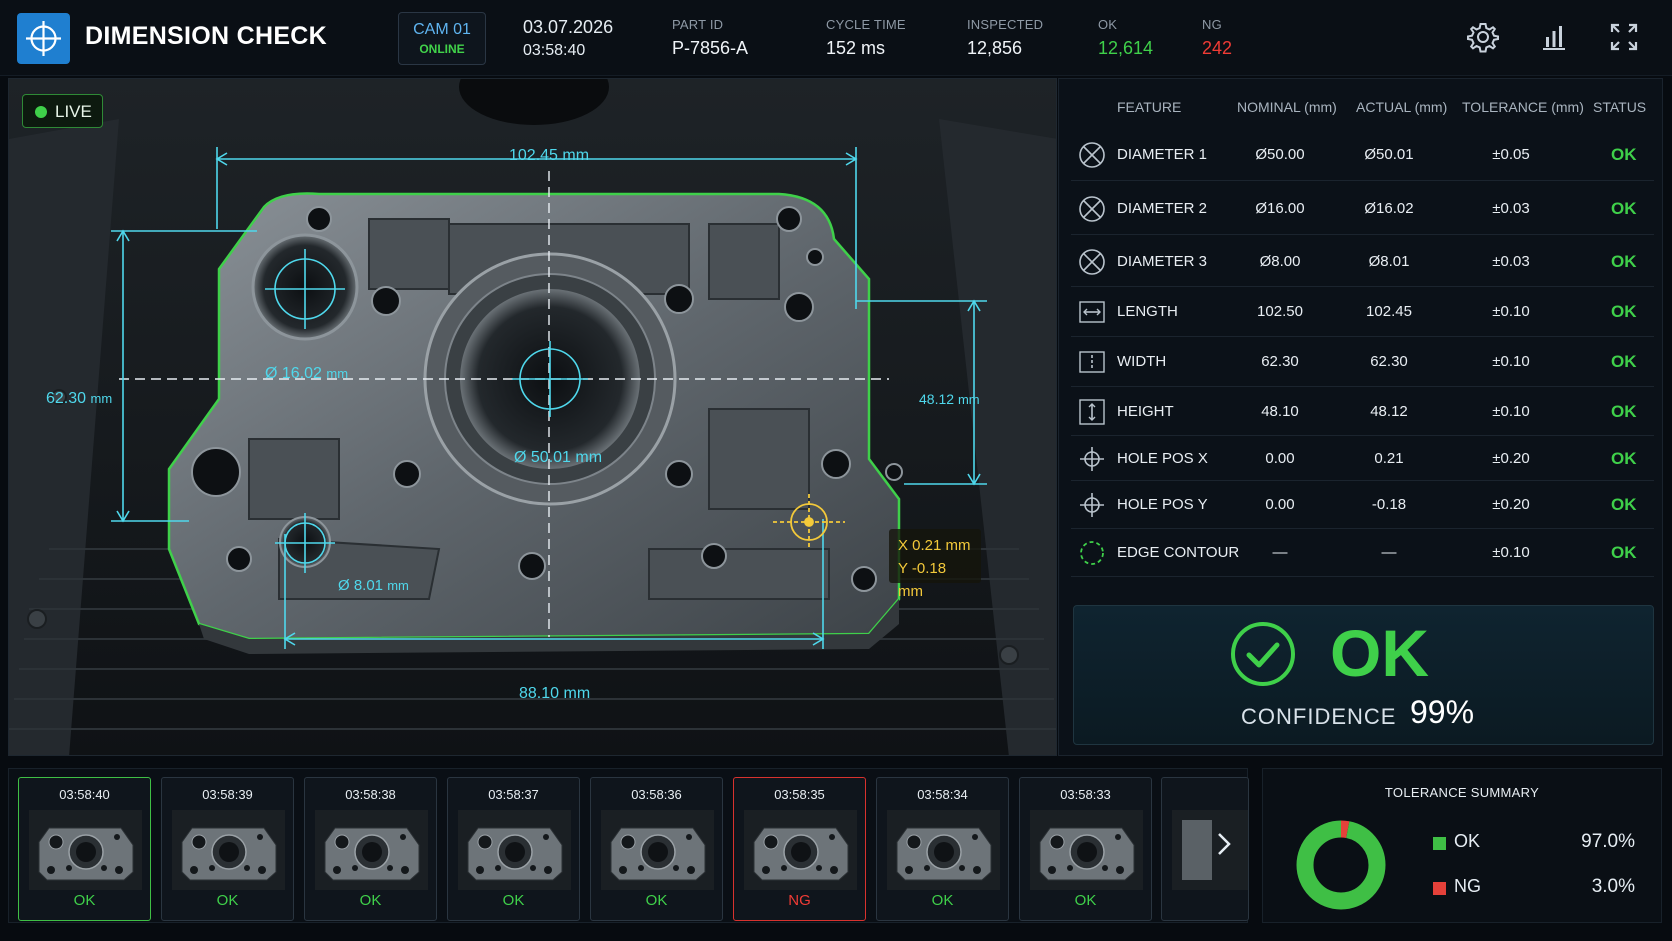 The image size is (1672, 941). I want to click on tolerance-value: ±0.03, so click(1511, 261).